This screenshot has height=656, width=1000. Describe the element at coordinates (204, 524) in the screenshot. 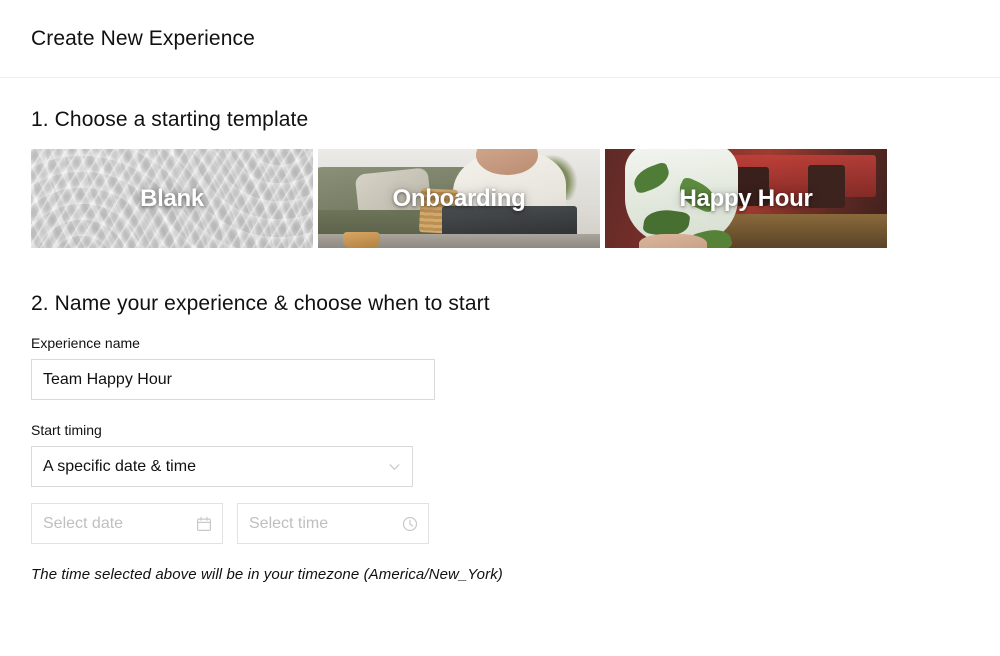

I see `calendar-icon` at that location.